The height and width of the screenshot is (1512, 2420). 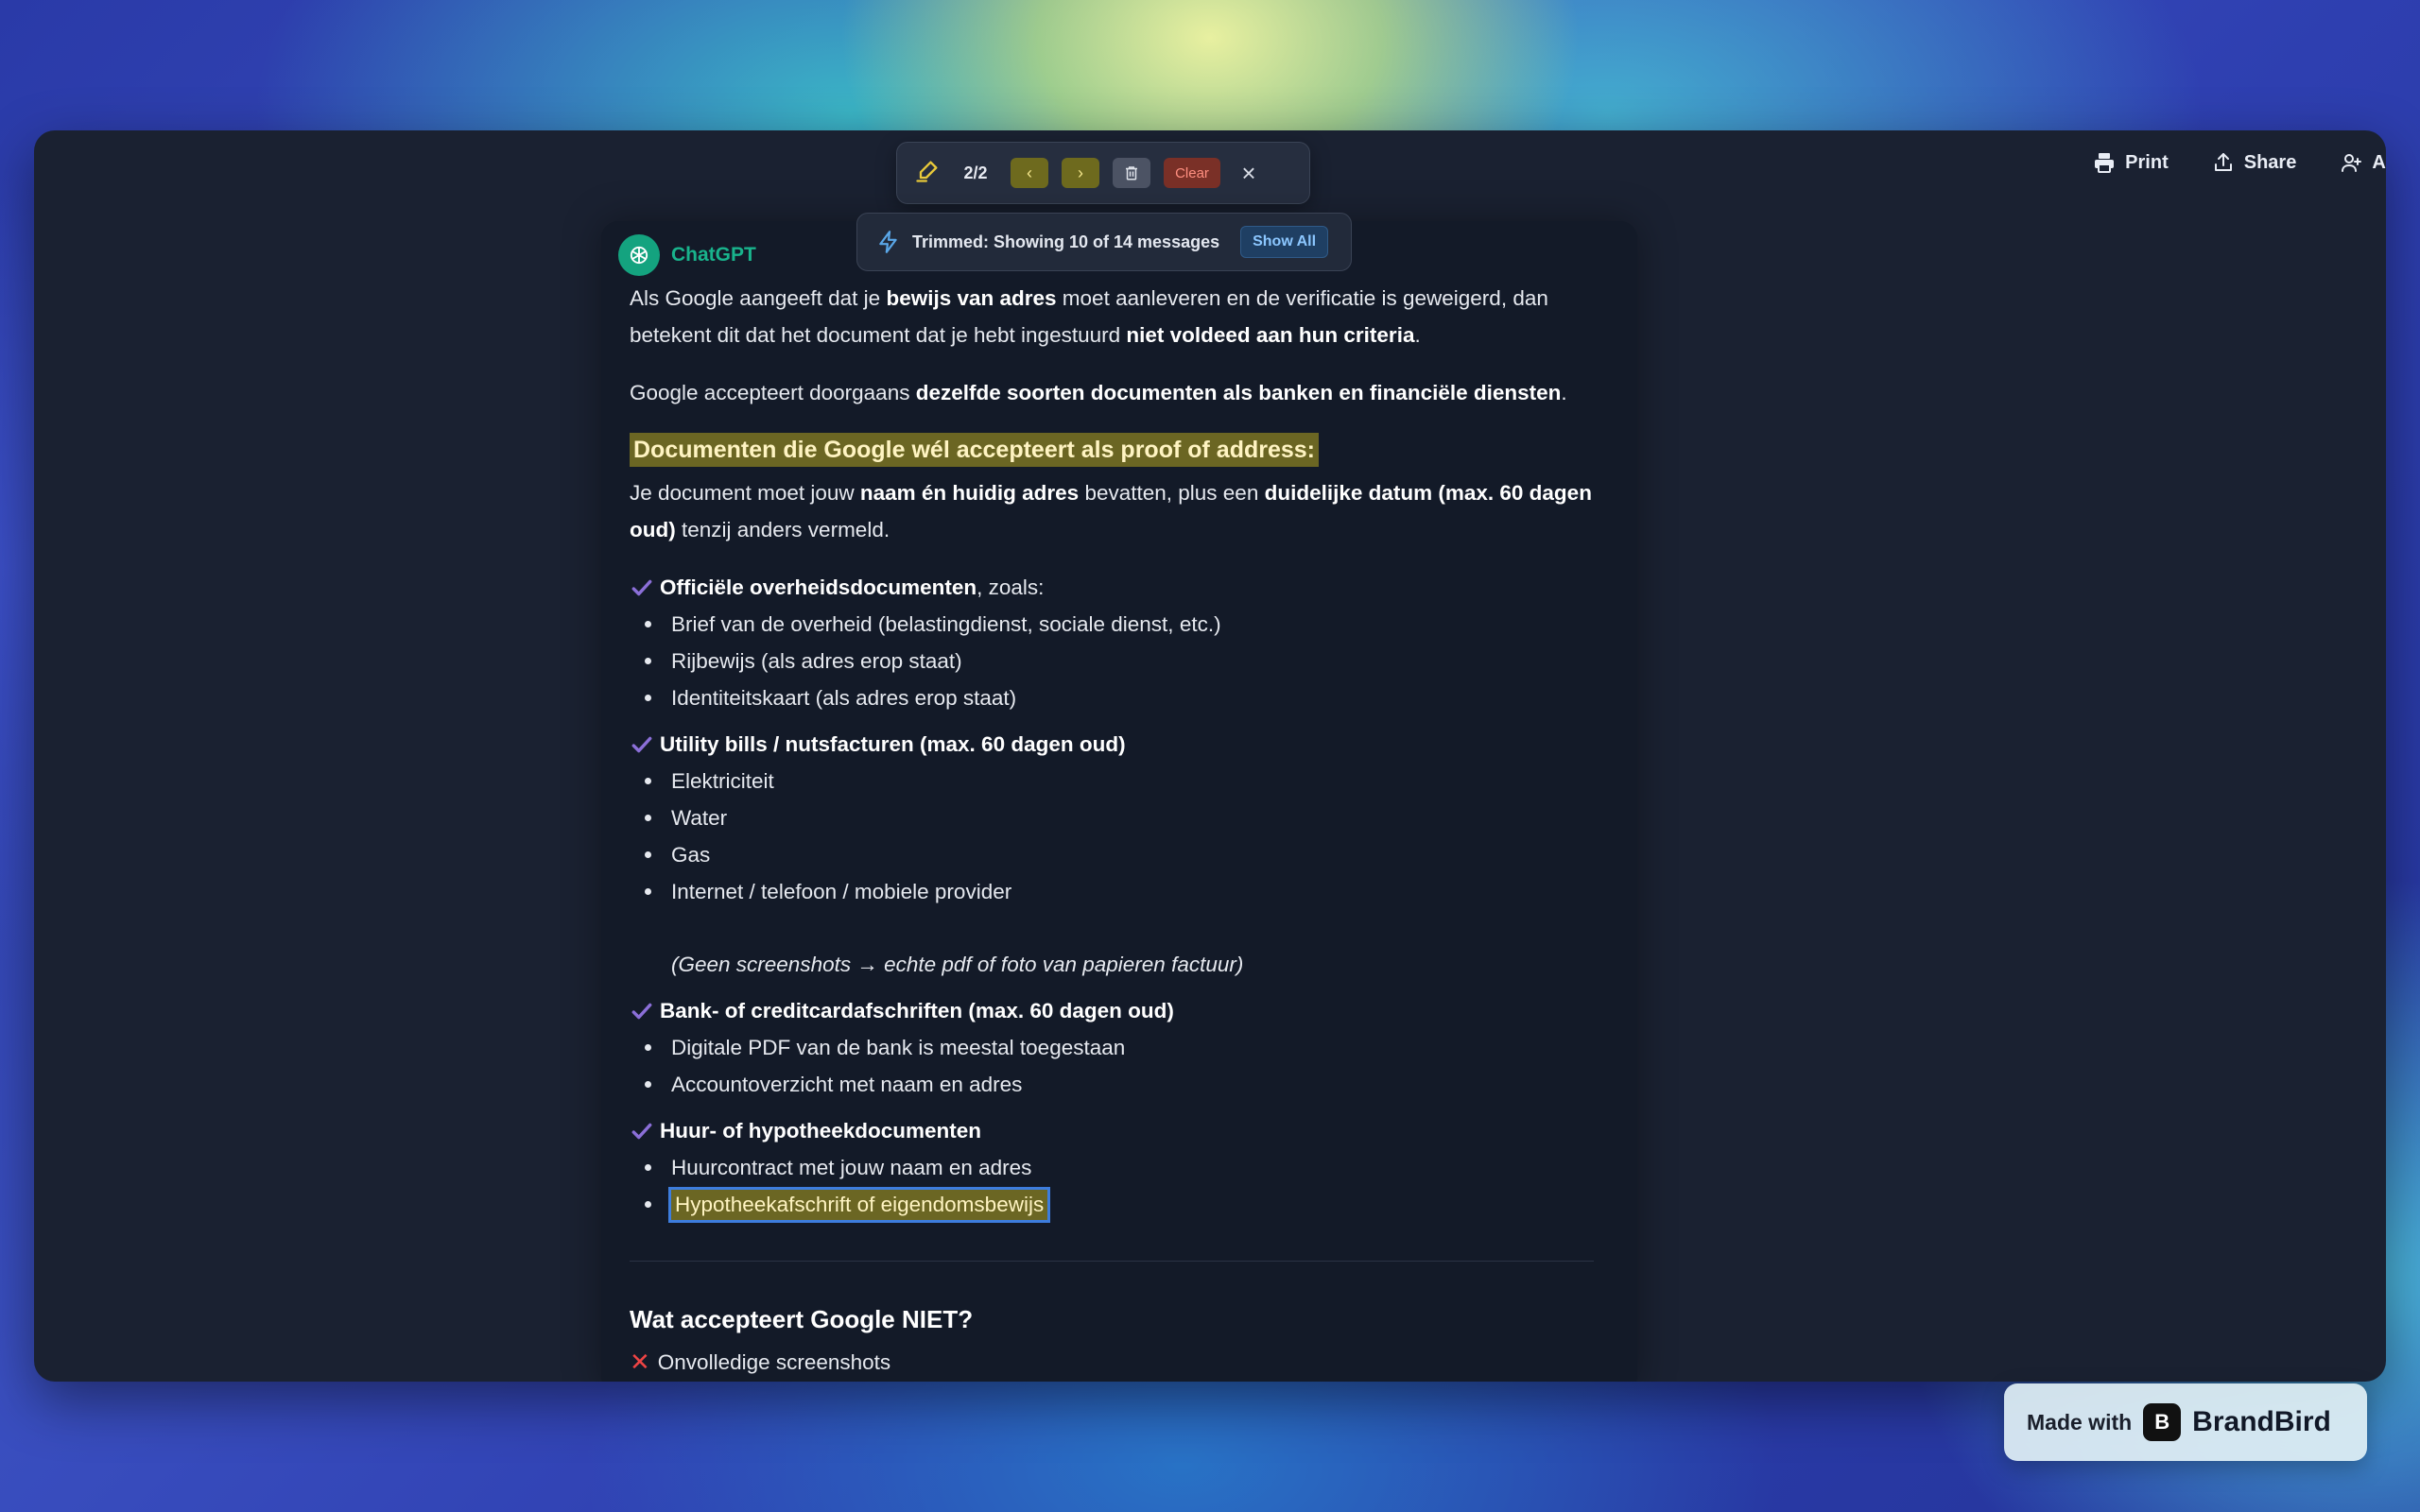 What do you see at coordinates (640, 1362) in the screenshot?
I see `cross-icon: ✕` at bounding box center [640, 1362].